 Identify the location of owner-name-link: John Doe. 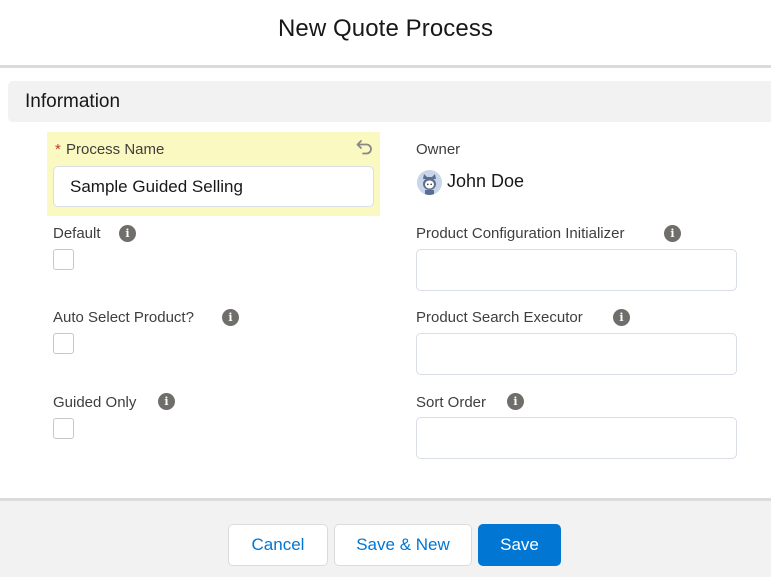
(485, 181).